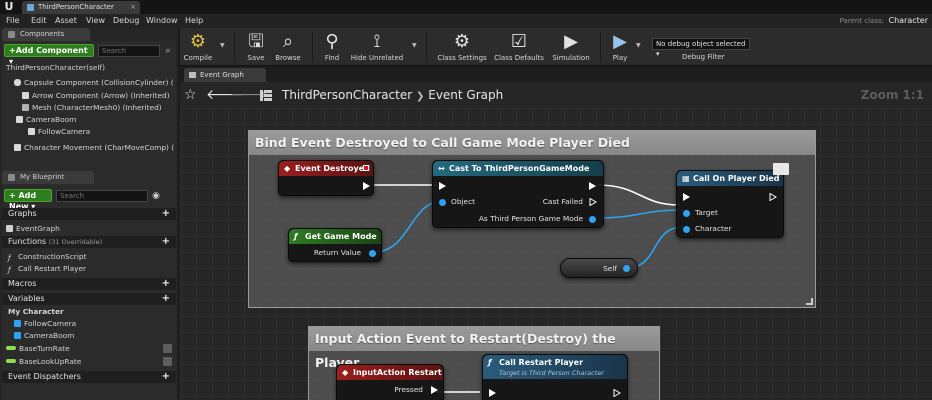 Image resolution: width=932 pixels, height=400 pixels. I want to click on node-header: ↔ Cast To ThirdPersonGameMode, so click(518, 168).